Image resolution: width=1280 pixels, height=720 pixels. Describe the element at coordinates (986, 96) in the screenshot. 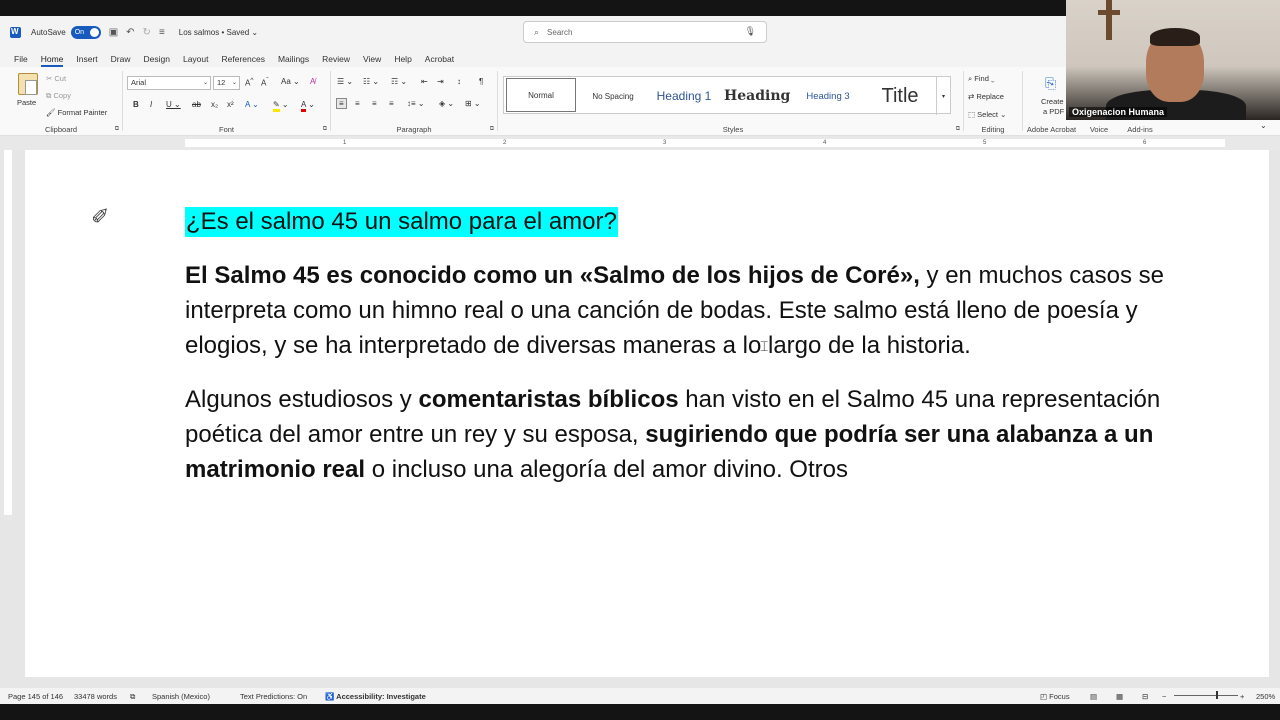

I see `replace-button: ⇄ Replace` at that location.